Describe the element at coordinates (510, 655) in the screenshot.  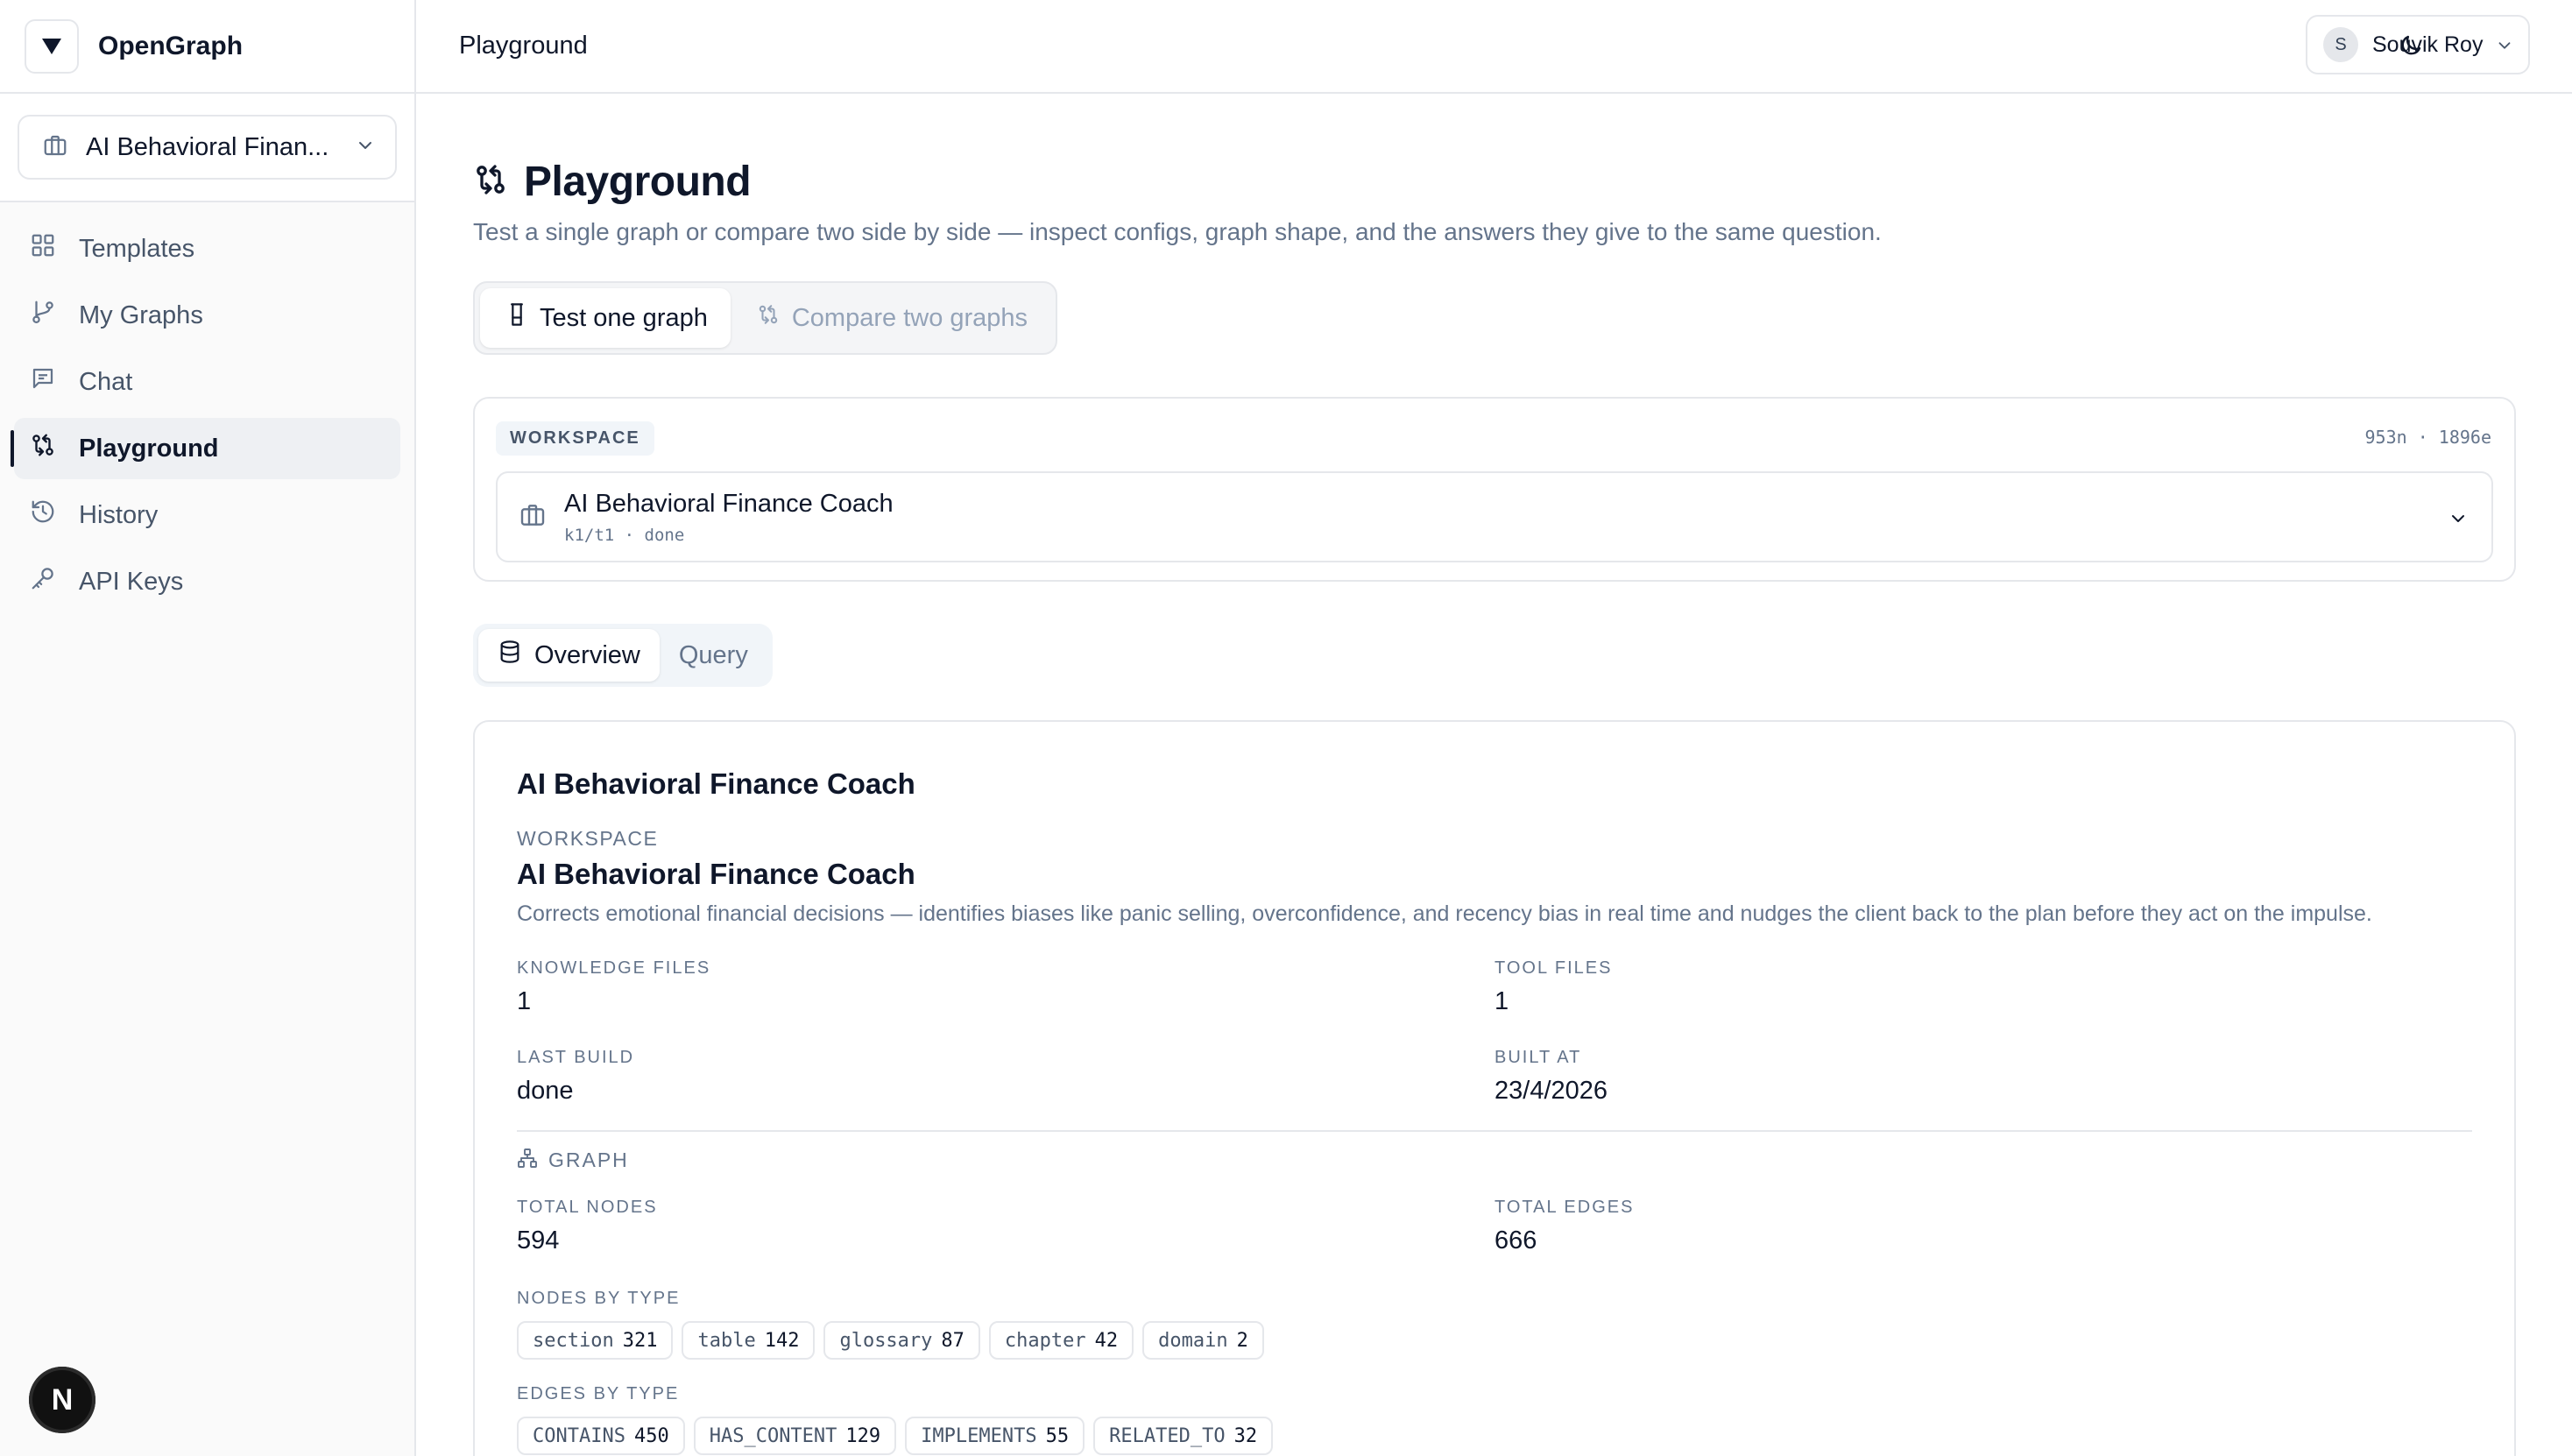
I see `database-icon` at that location.